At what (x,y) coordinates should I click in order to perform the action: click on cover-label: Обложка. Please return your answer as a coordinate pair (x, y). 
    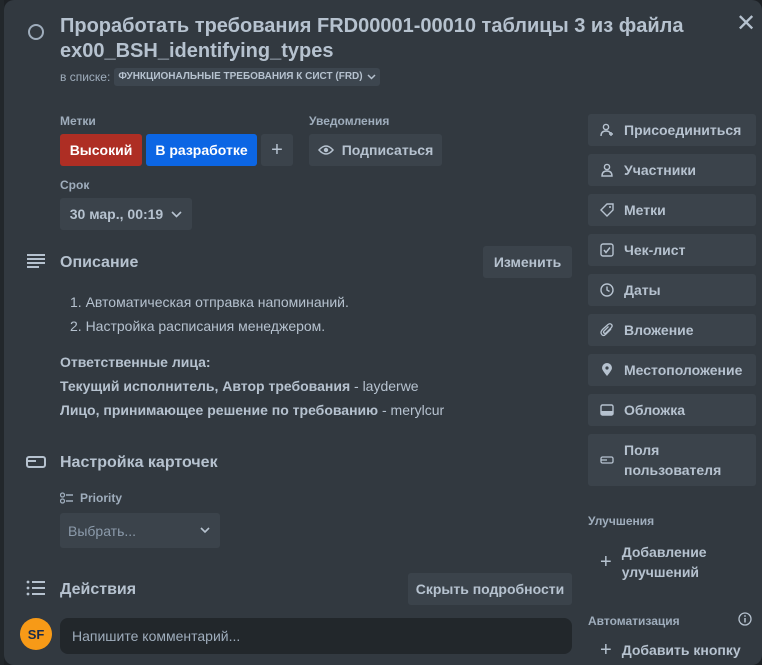
    Looking at the image, I should click on (654, 410).